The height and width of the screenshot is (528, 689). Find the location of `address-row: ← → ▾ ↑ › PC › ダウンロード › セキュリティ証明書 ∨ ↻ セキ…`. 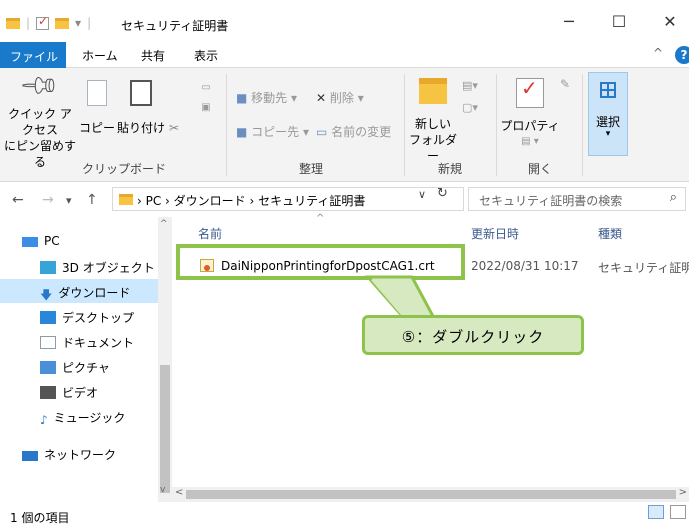

address-row: ← → ▾ ↑ › PC › ダウンロード › セキュリティ証明書 ∨ ↻ セキ… is located at coordinates (344, 200).